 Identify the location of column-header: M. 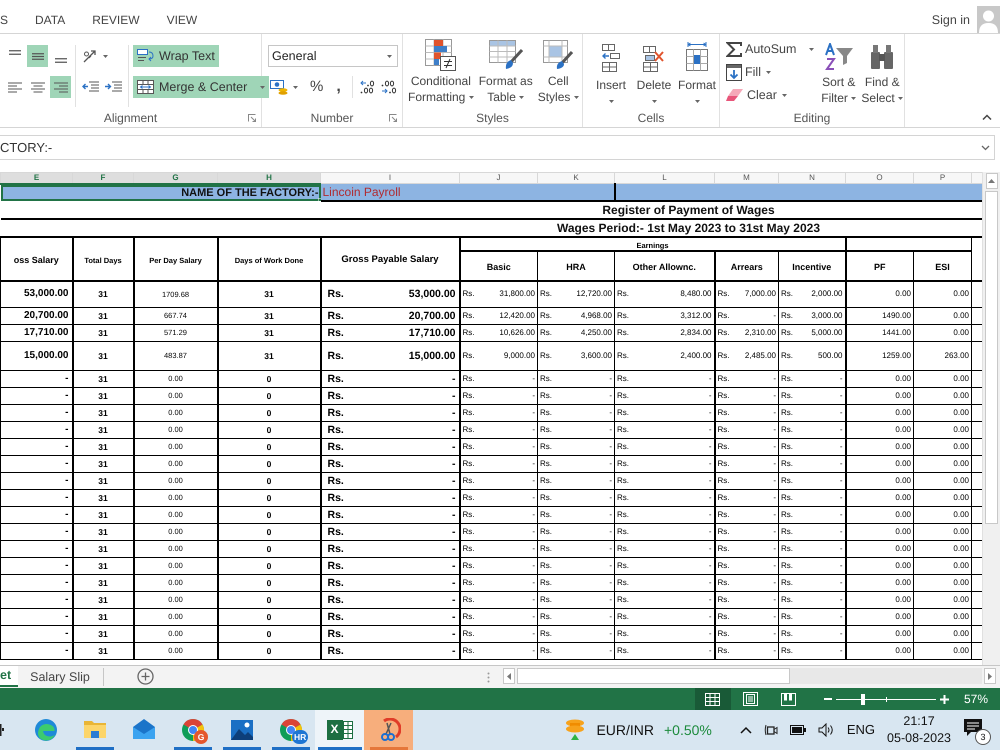
(746, 178).